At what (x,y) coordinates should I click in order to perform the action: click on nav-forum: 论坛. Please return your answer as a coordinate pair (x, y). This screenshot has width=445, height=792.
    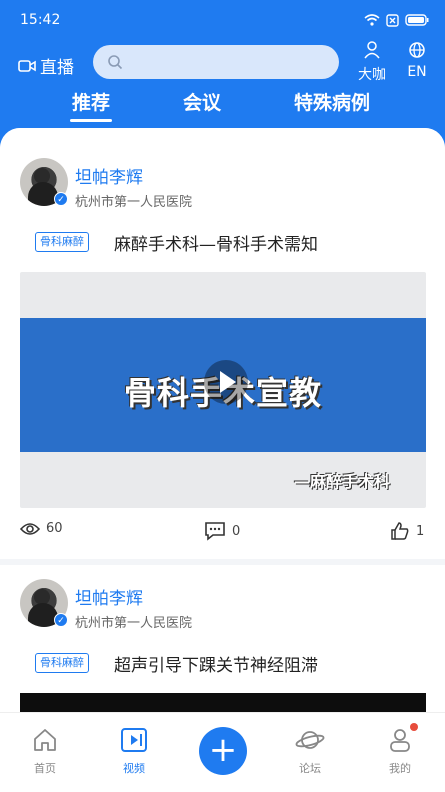
    Looking at the image, I should click on (310, 751).